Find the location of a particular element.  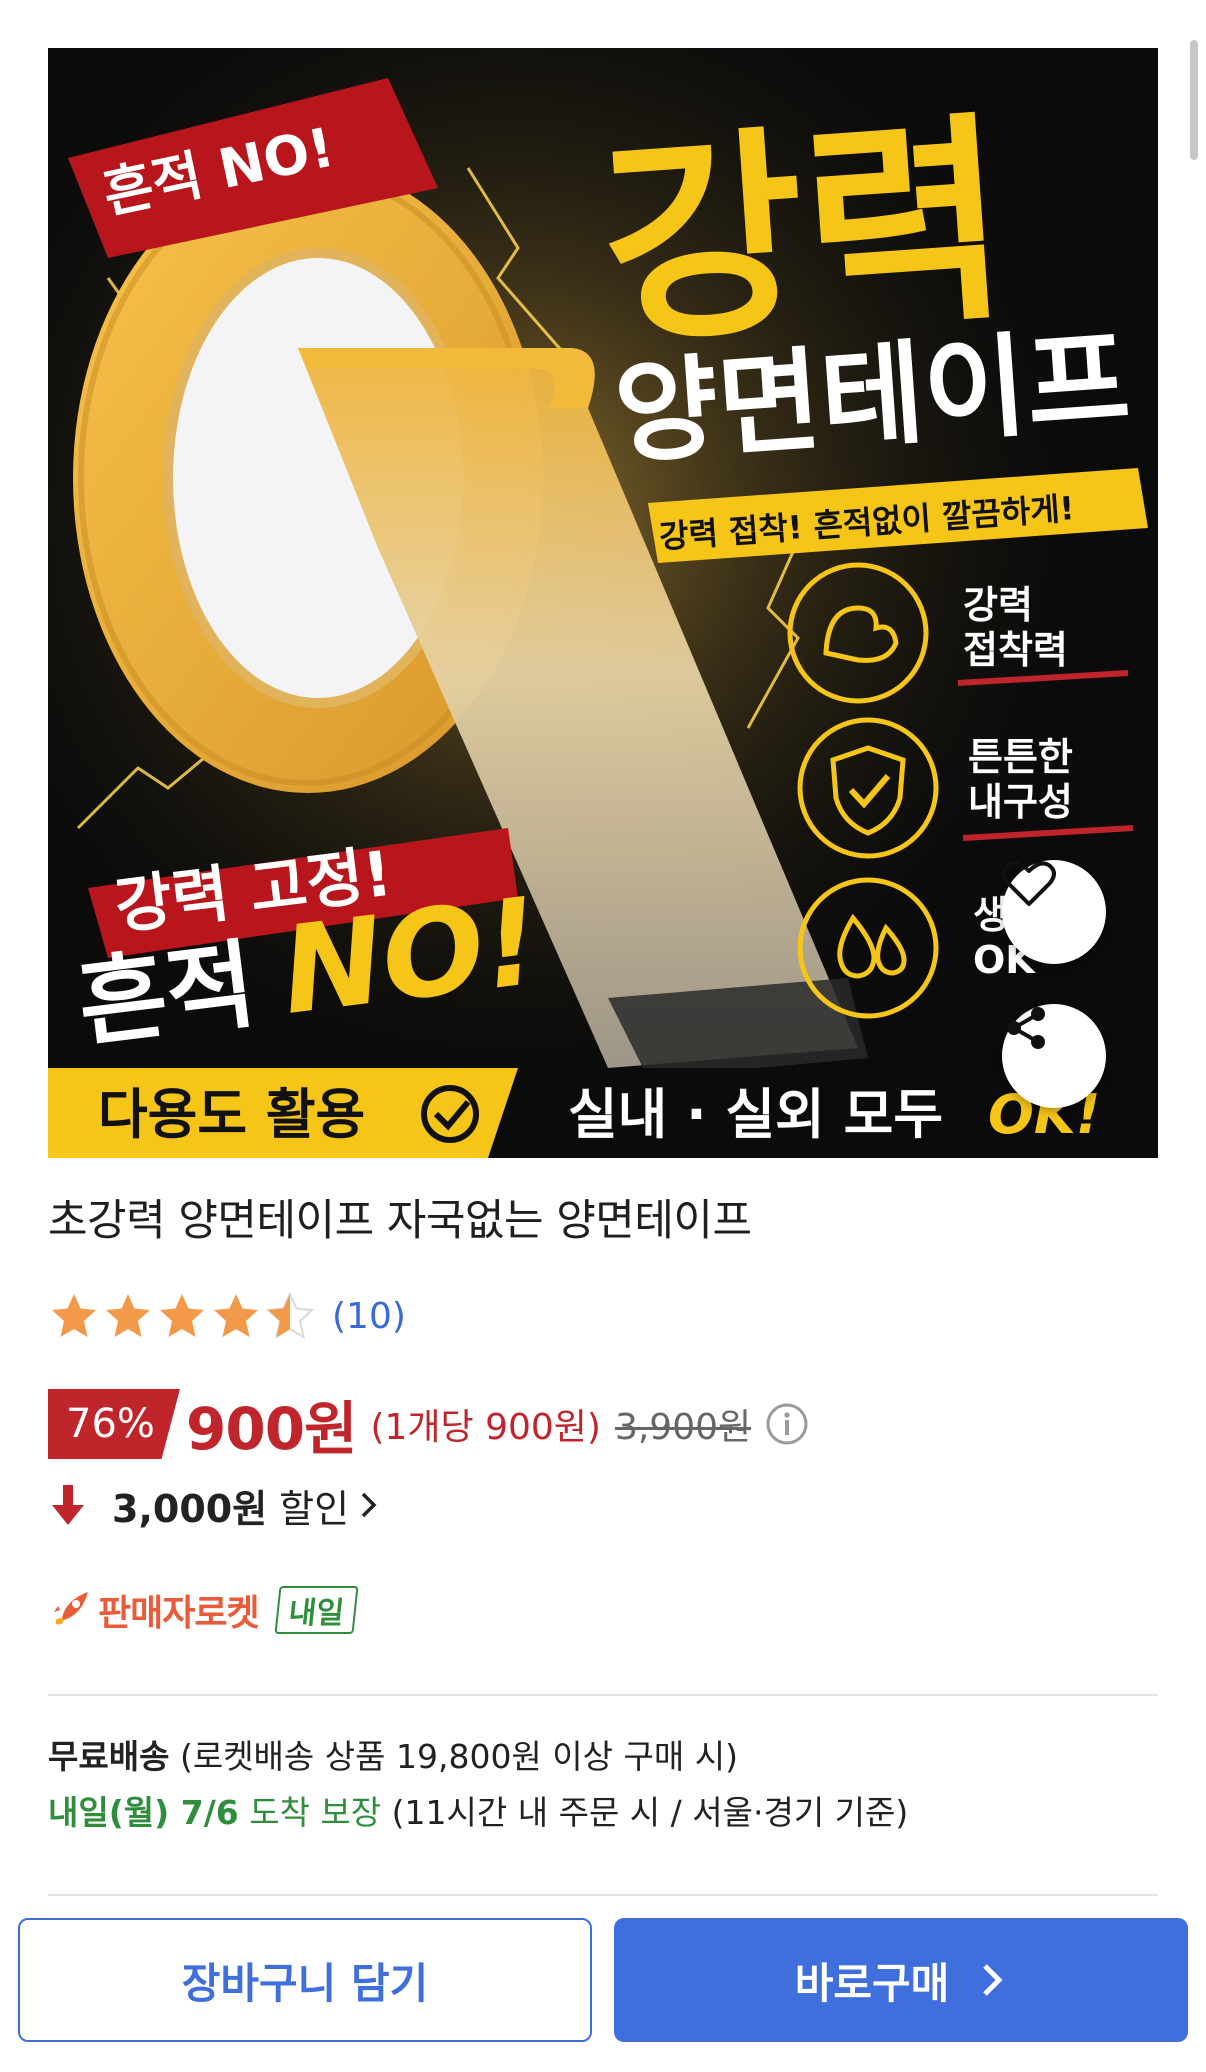

image-slogan-2a: 흔적 is located at coordinates (166, 994).